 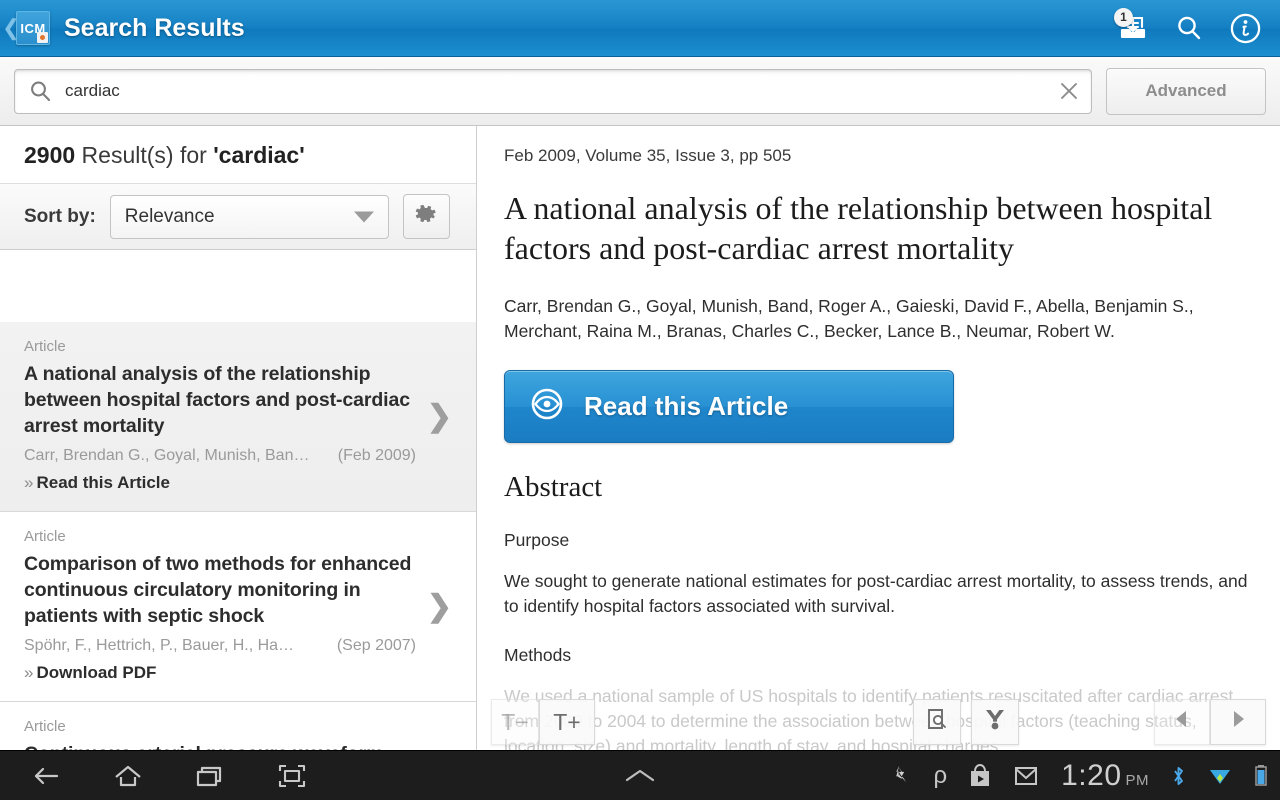 I want to click on play-store-icon, so click(x=980, y=775).